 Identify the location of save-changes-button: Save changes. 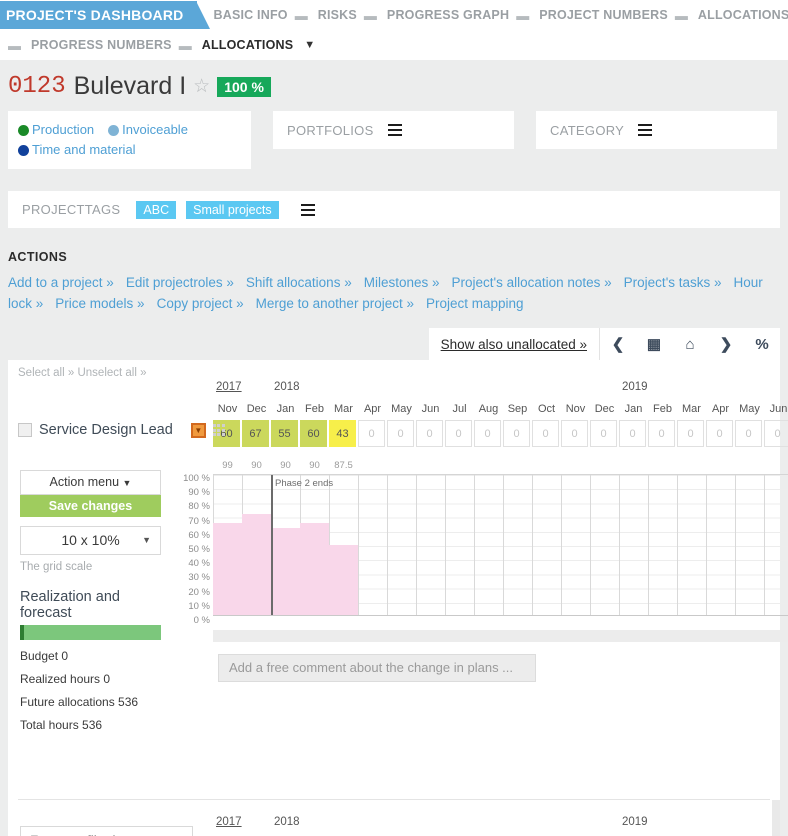
(90, 506).